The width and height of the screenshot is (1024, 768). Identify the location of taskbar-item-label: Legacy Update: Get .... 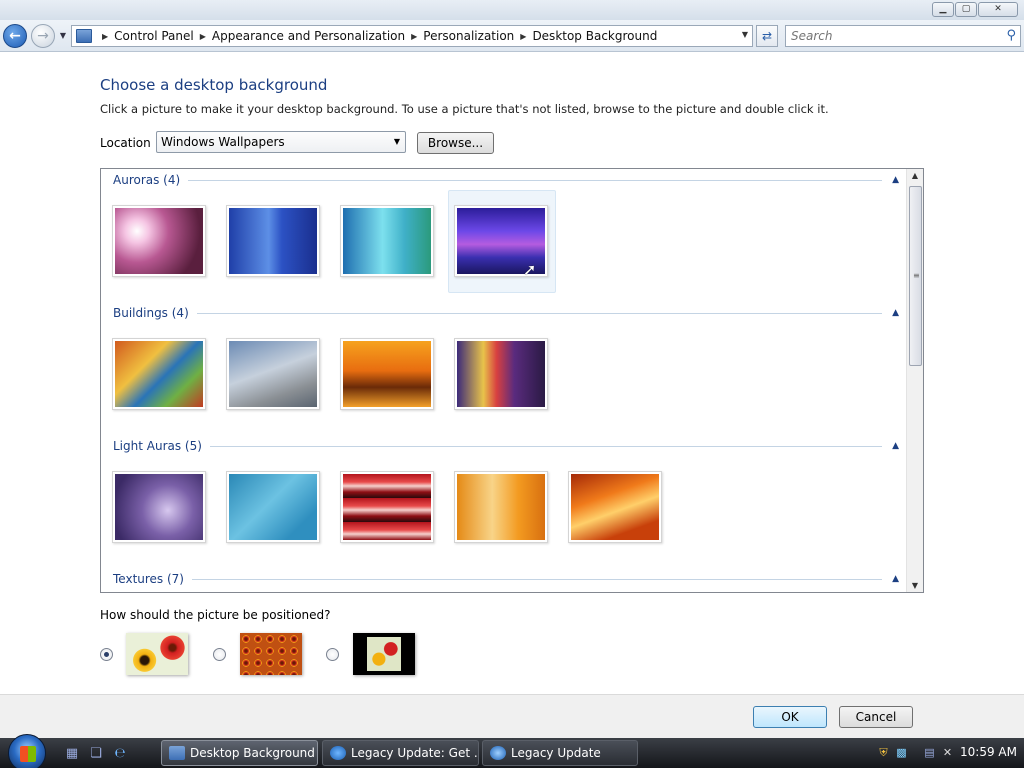
(415, 753).